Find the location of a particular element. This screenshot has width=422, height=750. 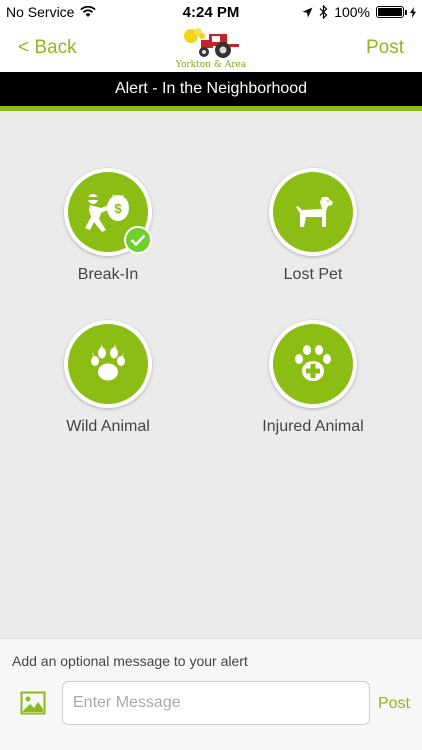

message-input is located at coordinates (216, 703).